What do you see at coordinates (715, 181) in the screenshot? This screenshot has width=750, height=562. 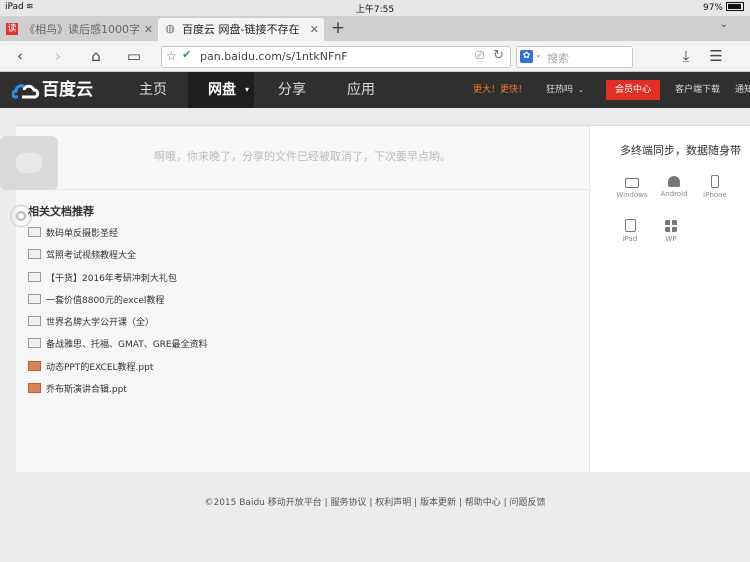 I see `iphone-icon` at bounding box center [715, 181].